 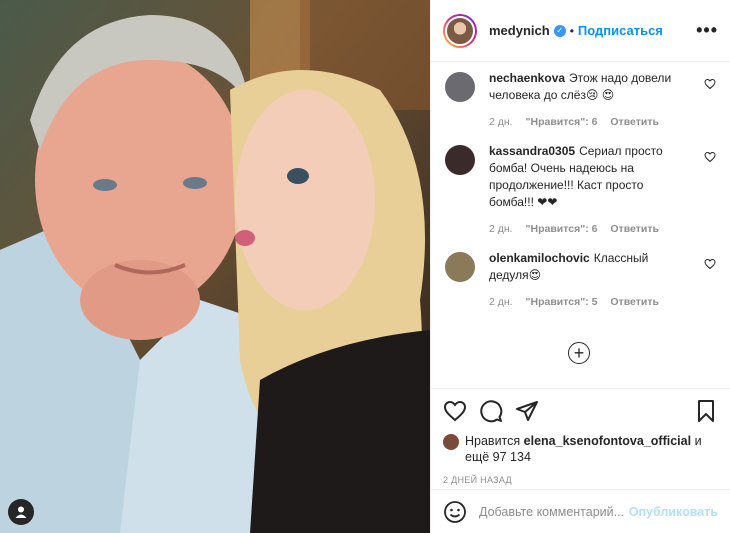 I want to click on tagged-user-button, so click(x=21, y=512).